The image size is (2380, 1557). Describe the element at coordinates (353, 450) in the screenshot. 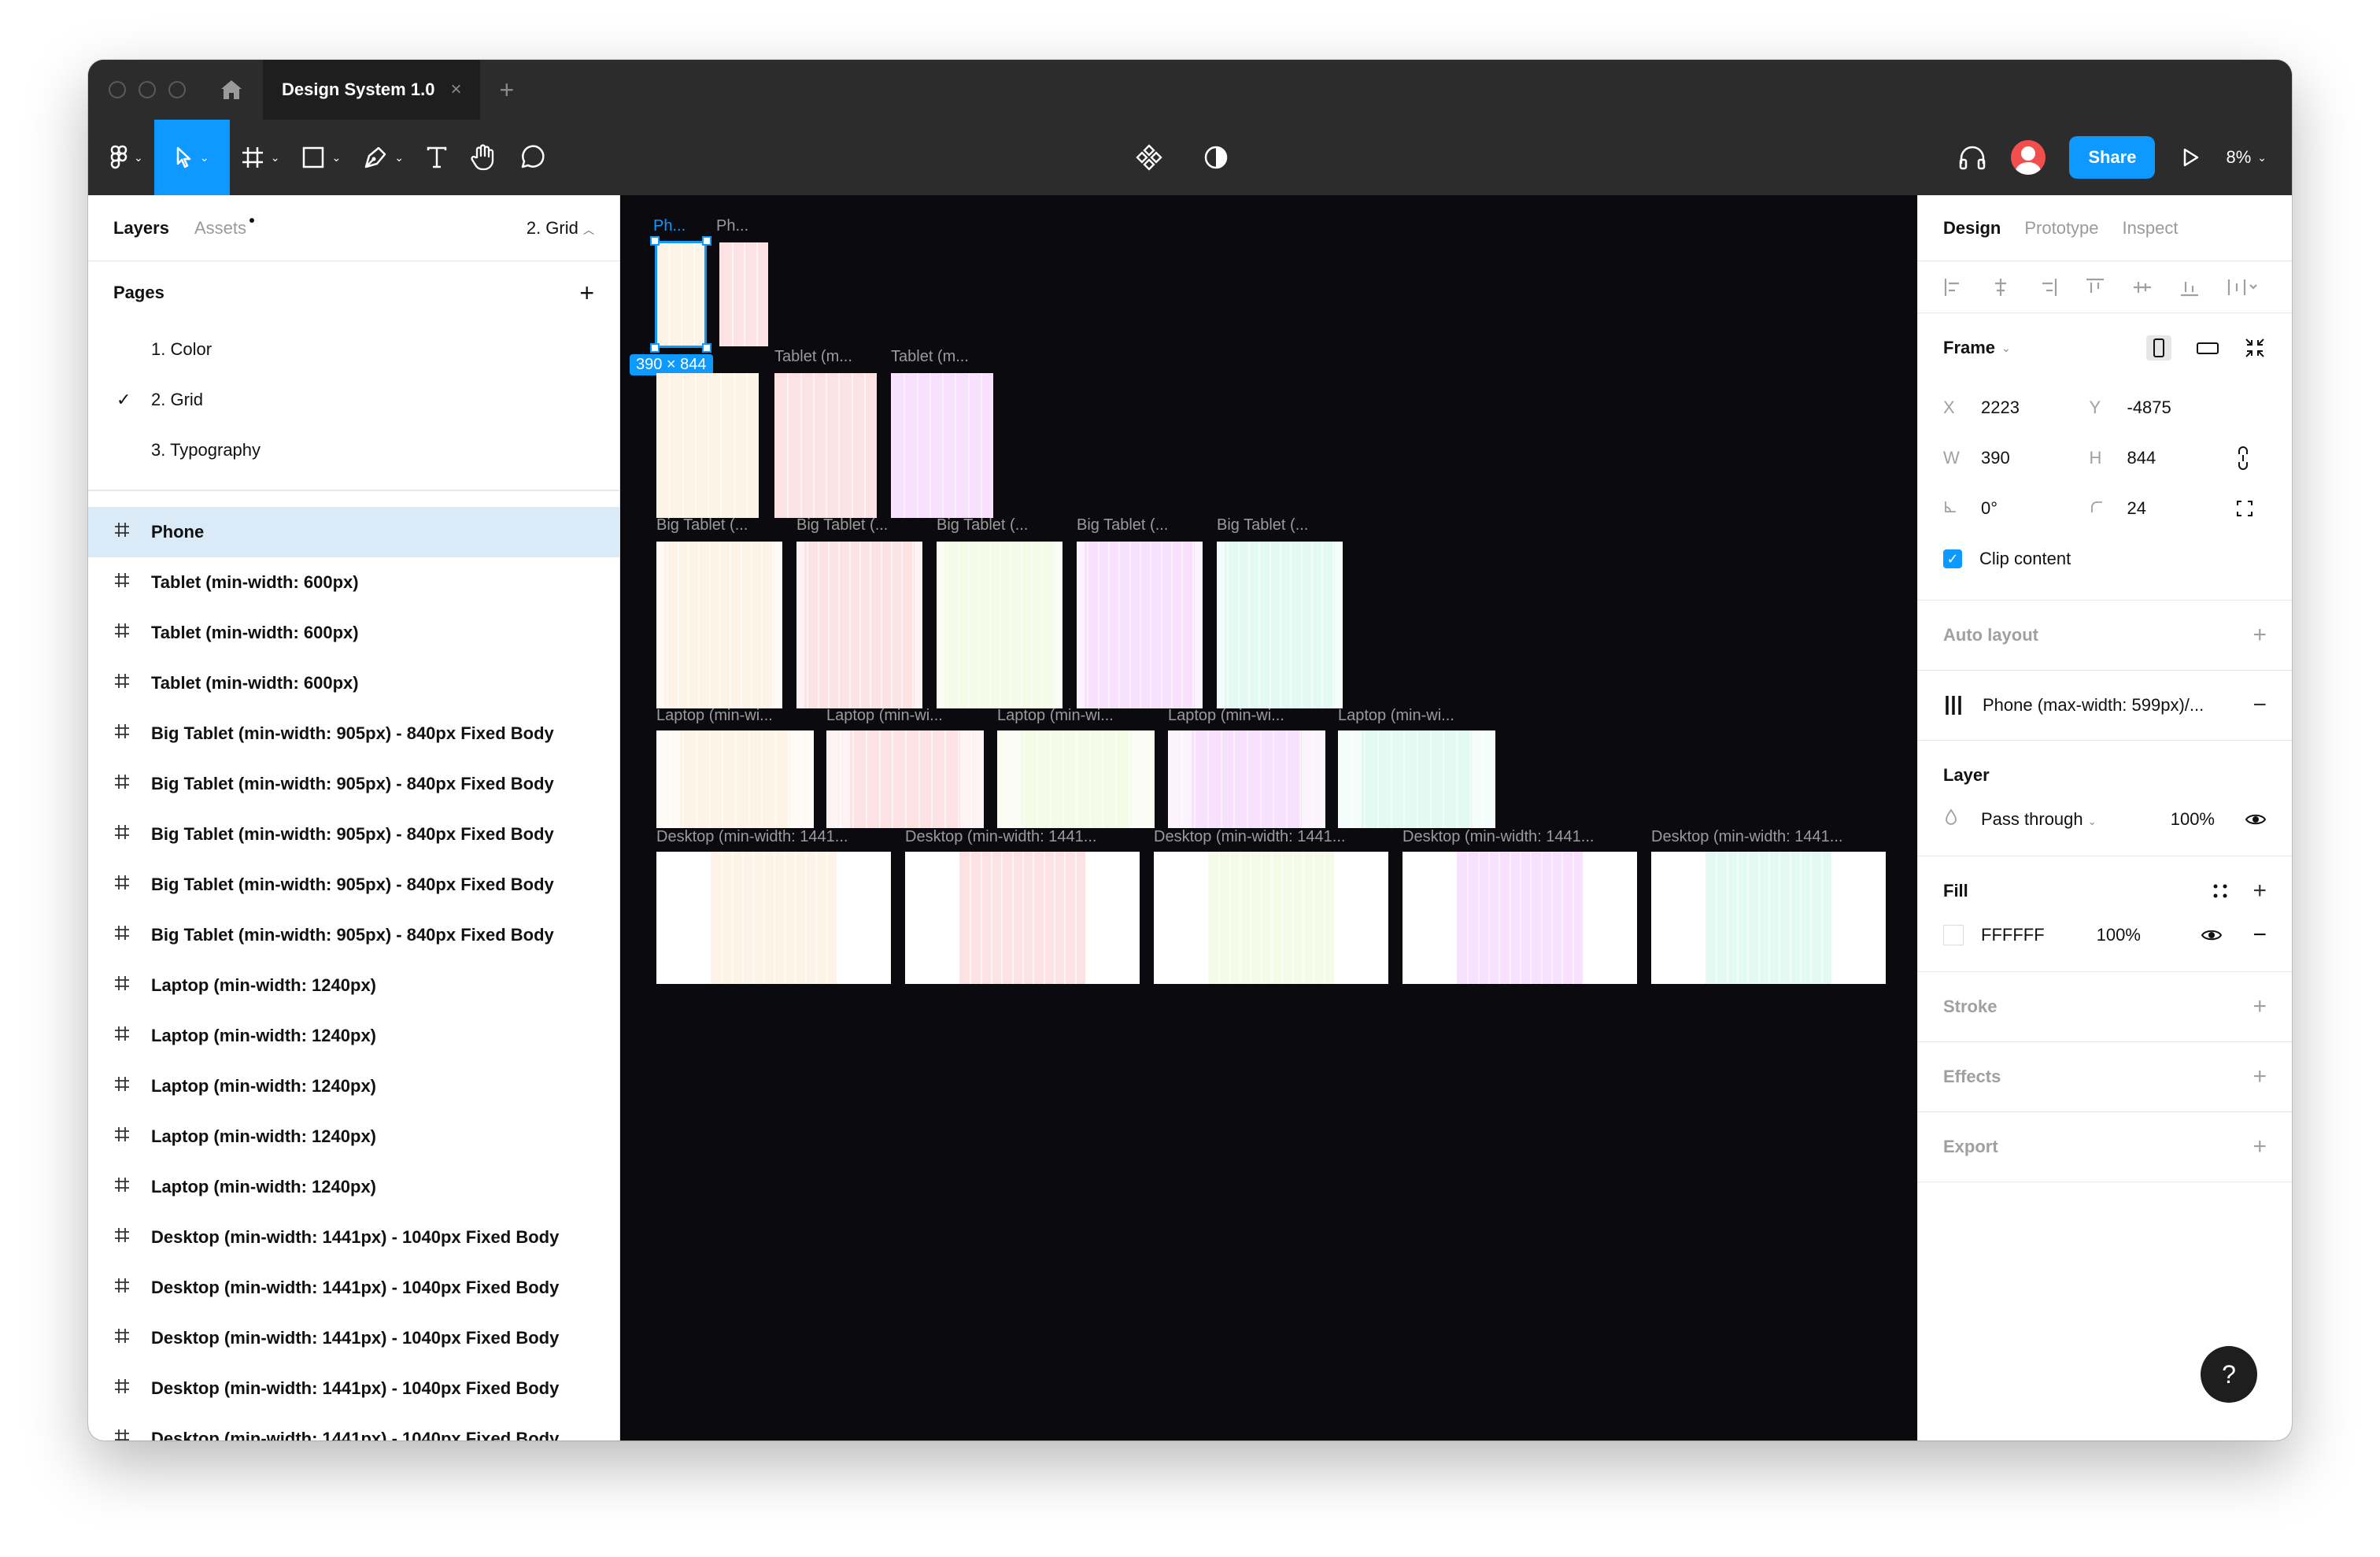

I see `page-item: 3. Typography` at that location.